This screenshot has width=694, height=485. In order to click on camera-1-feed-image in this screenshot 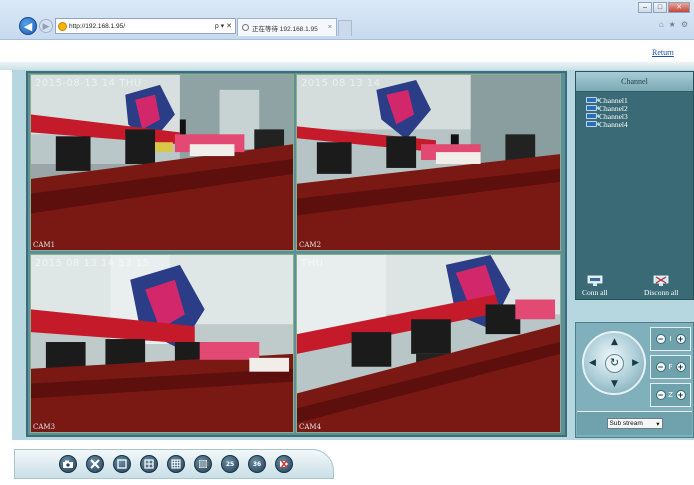, I will do `click(162, 162)`.